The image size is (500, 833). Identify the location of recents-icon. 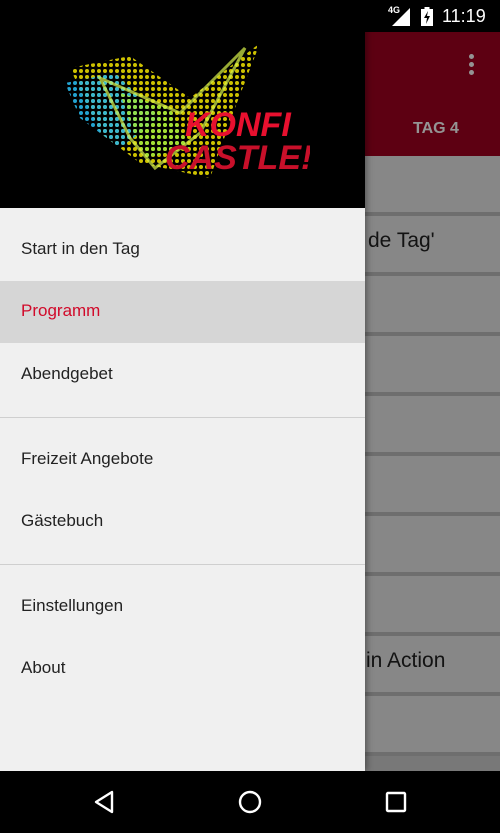
(396, 802).